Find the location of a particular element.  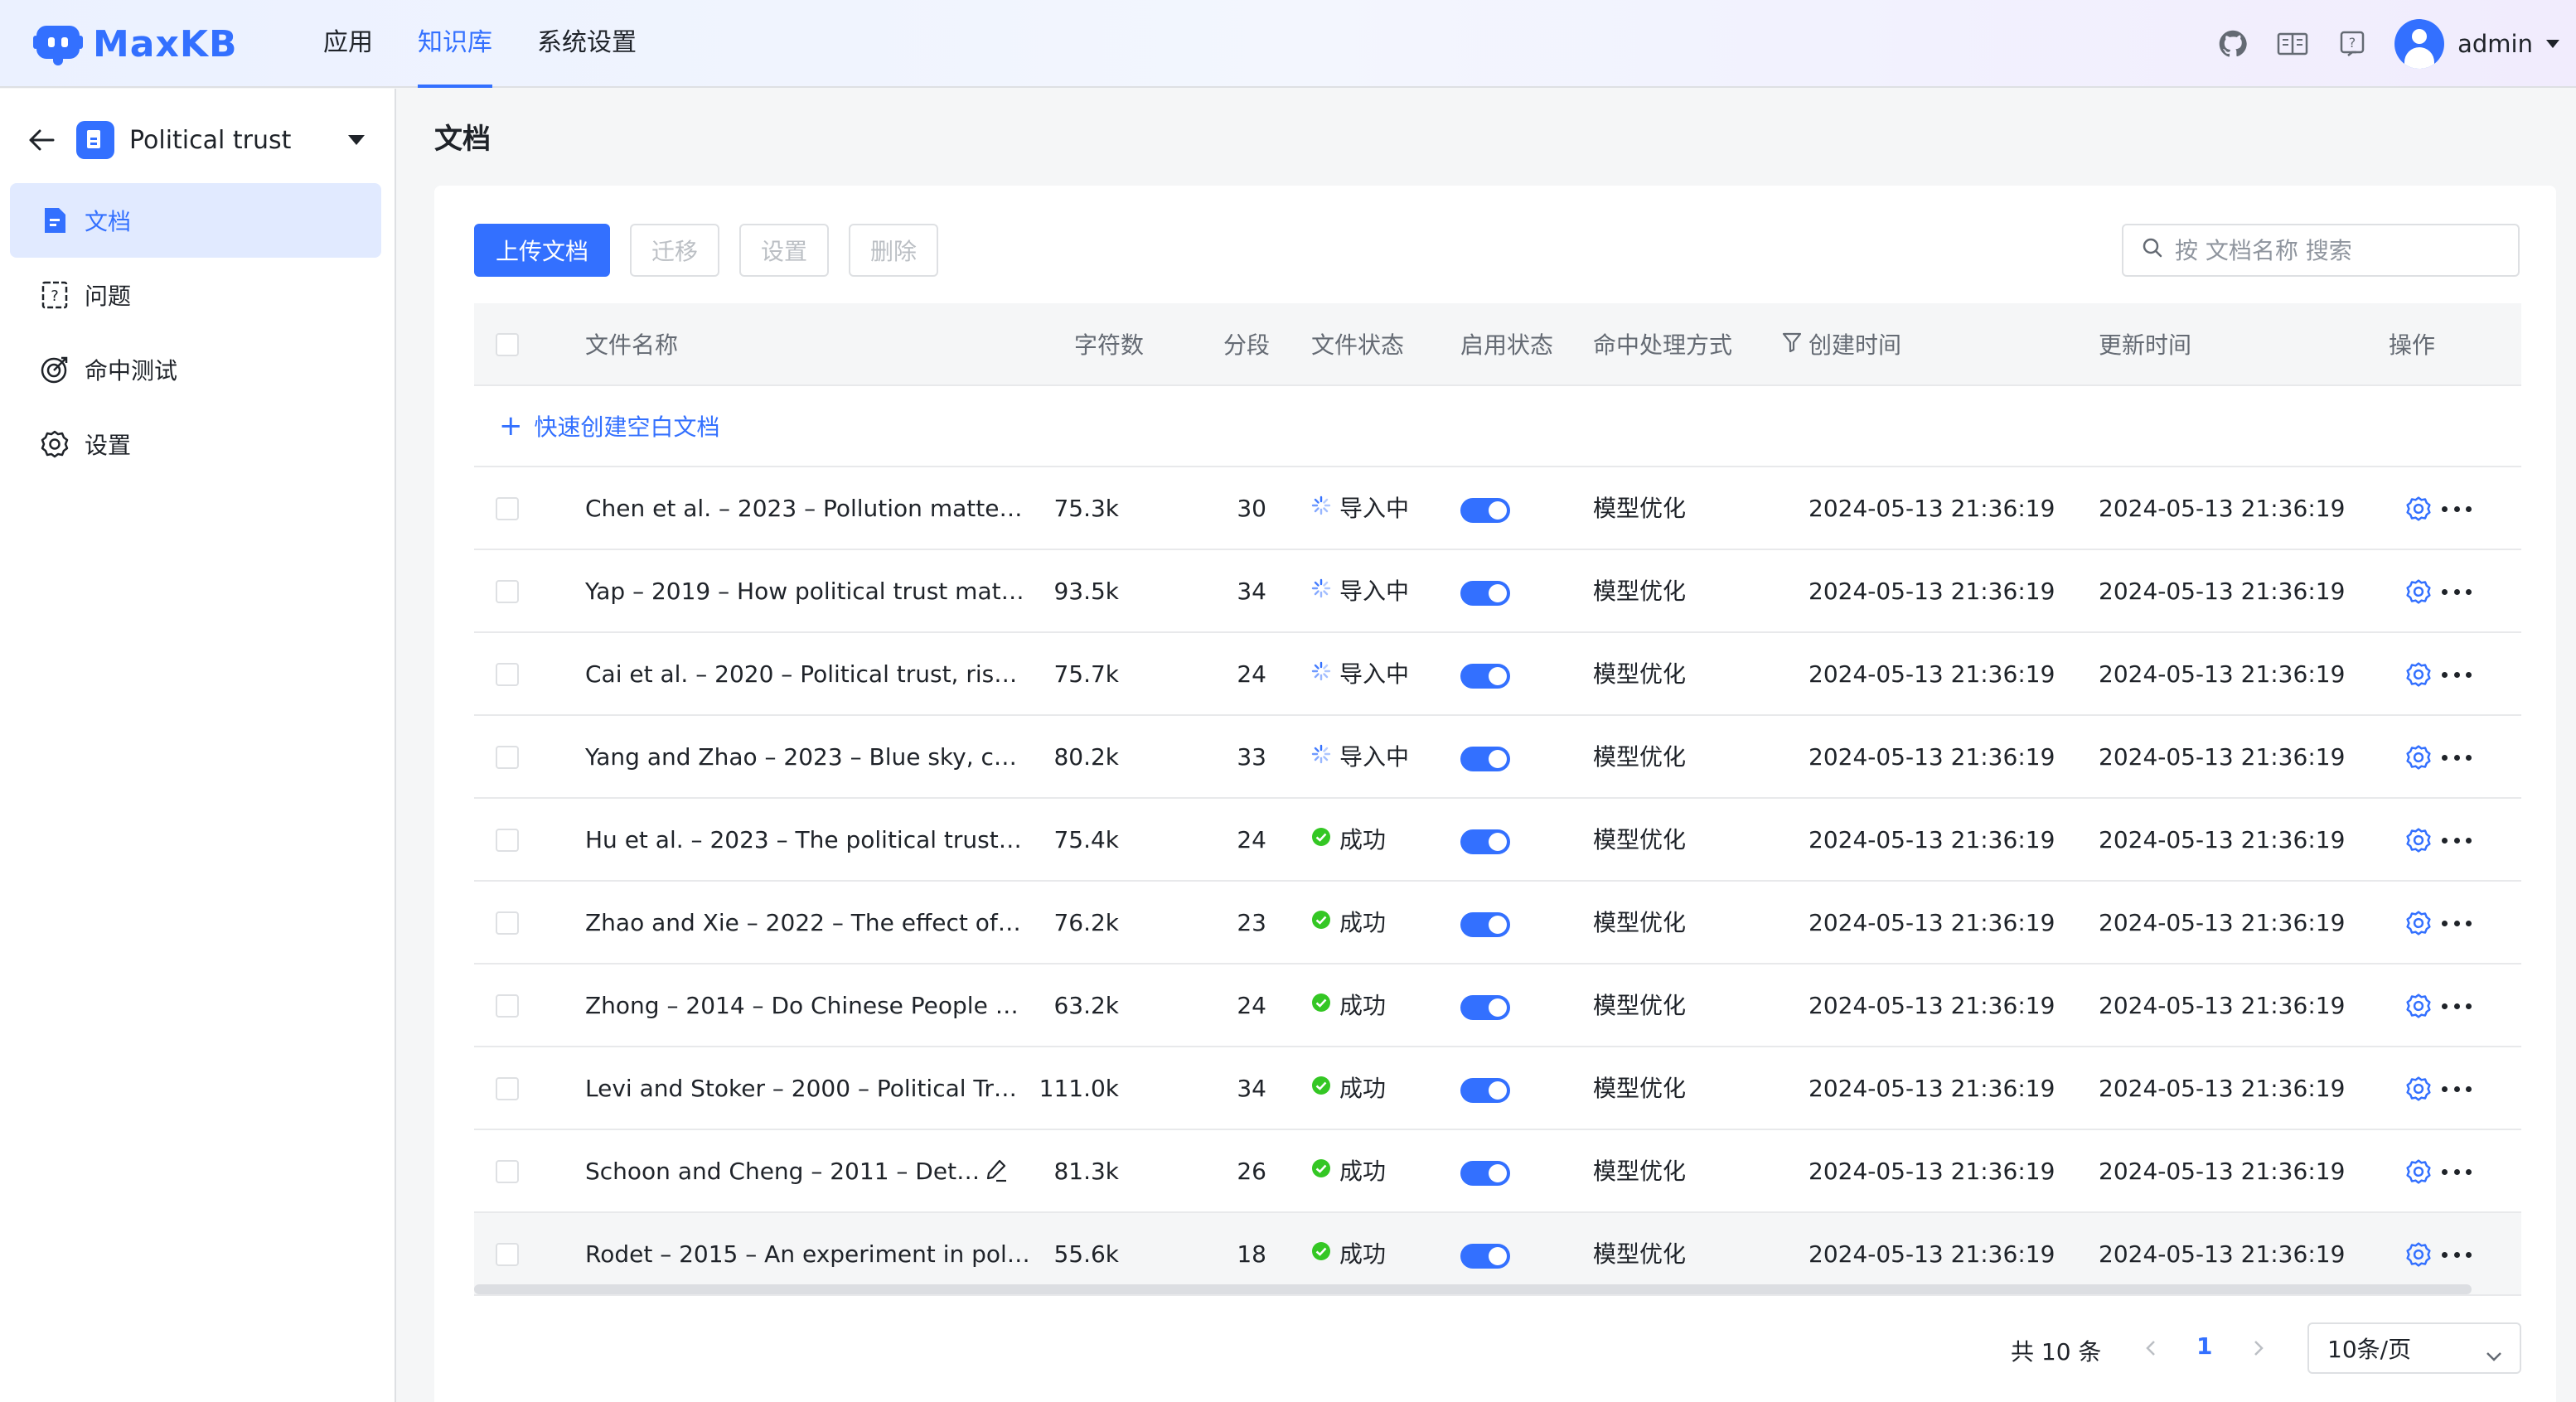

pagination-page-1: 1 is located at coordinates (2204, 1346).